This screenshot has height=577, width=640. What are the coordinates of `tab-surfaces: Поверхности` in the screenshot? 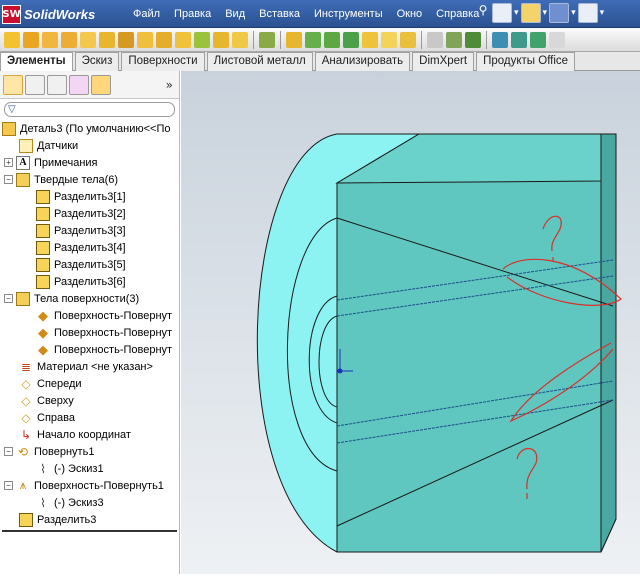 It's located at (163, 61).